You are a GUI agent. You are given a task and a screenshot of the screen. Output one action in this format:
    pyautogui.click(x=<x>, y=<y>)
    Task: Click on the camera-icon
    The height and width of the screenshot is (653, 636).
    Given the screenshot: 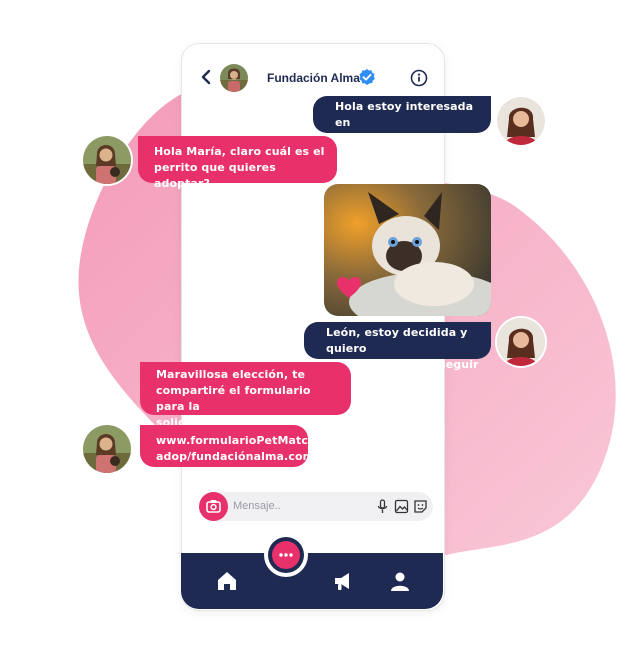 What is the action you would take?
    pyautogui.click(x=213, y=506)
    